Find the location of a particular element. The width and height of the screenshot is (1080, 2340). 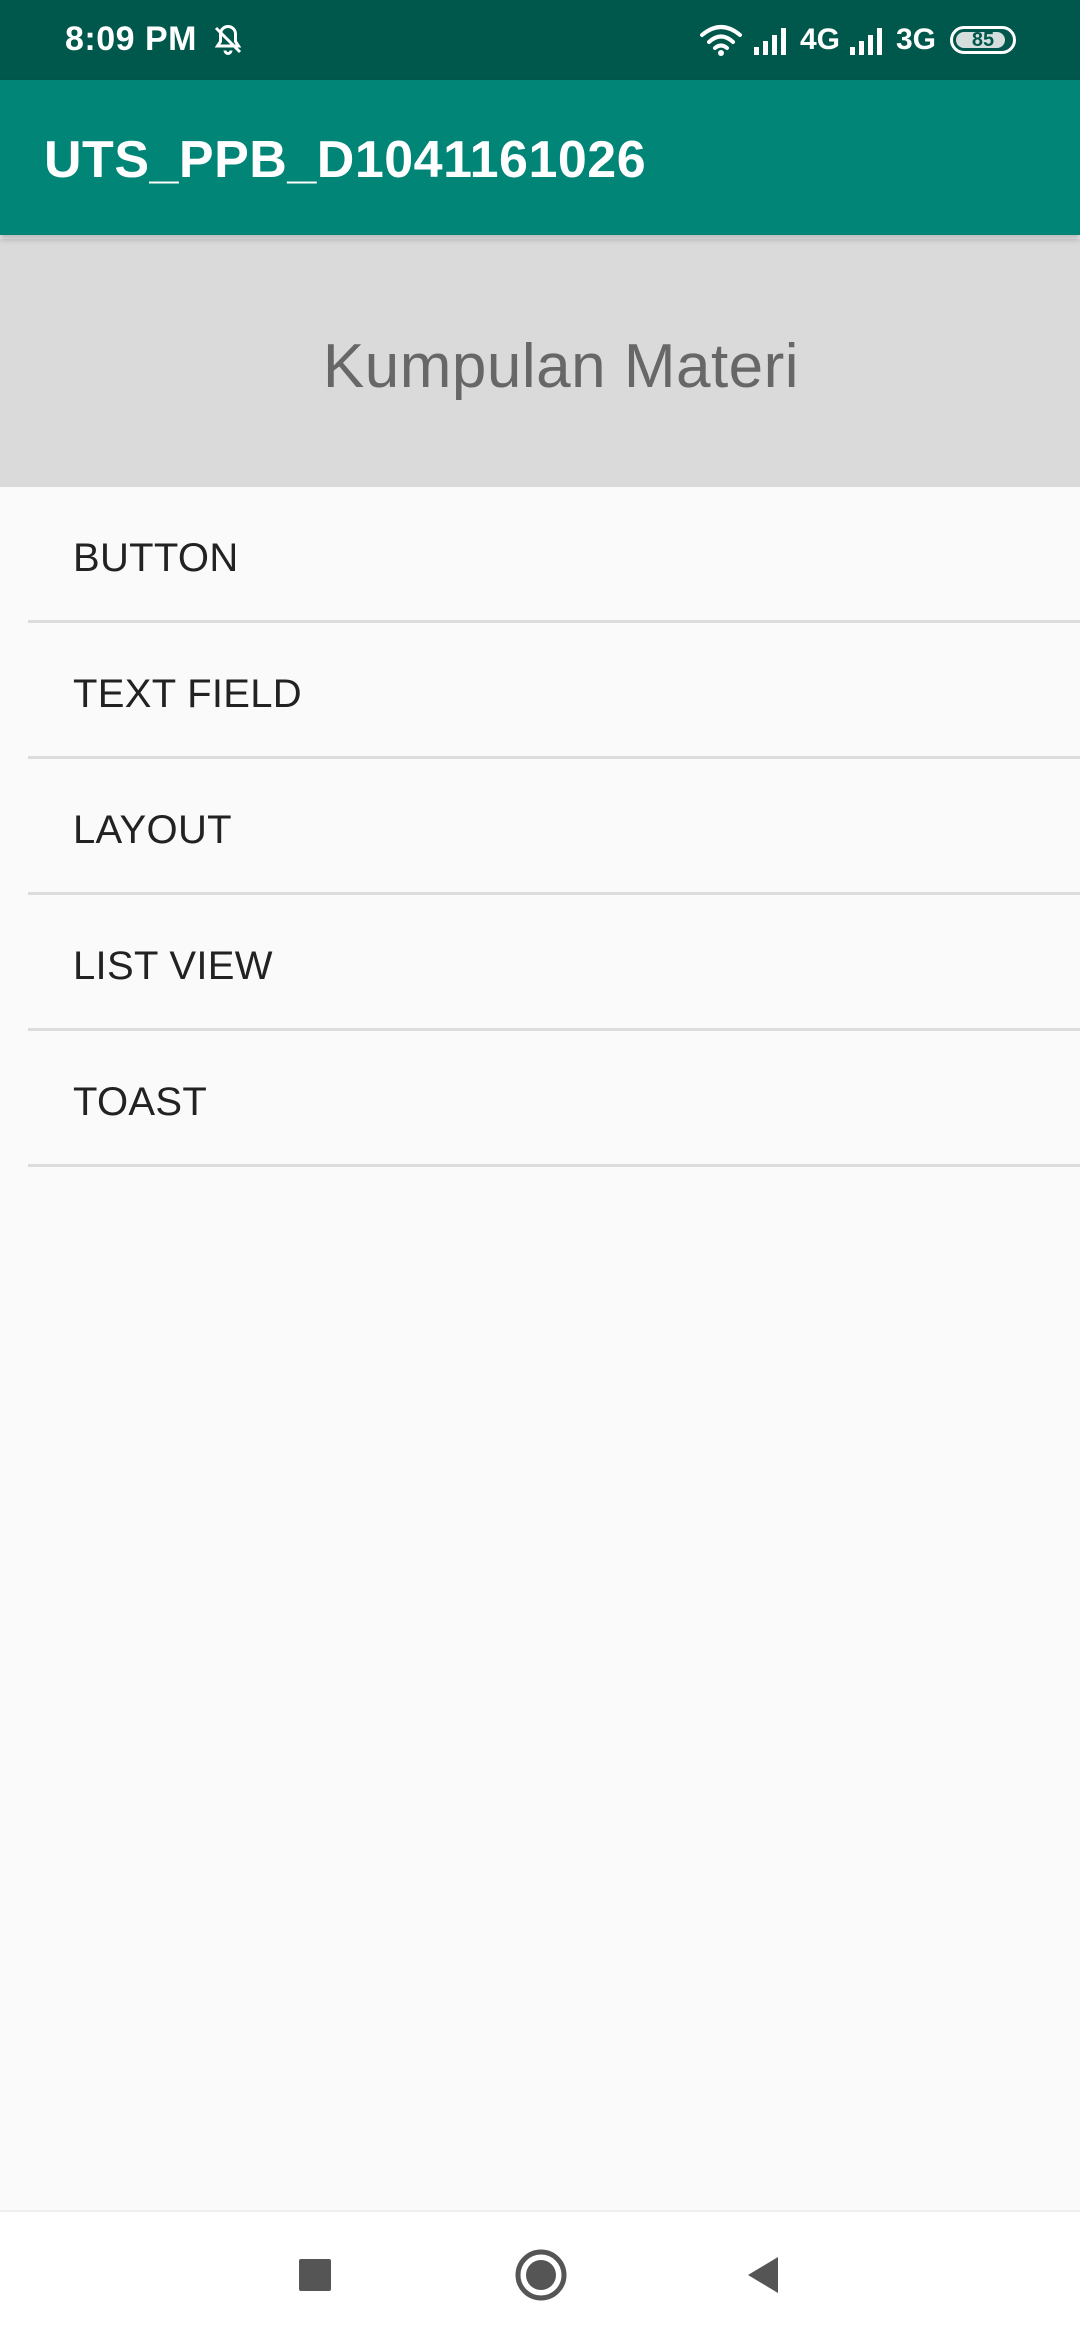

back-icon is located at coordinates (763, 2277).